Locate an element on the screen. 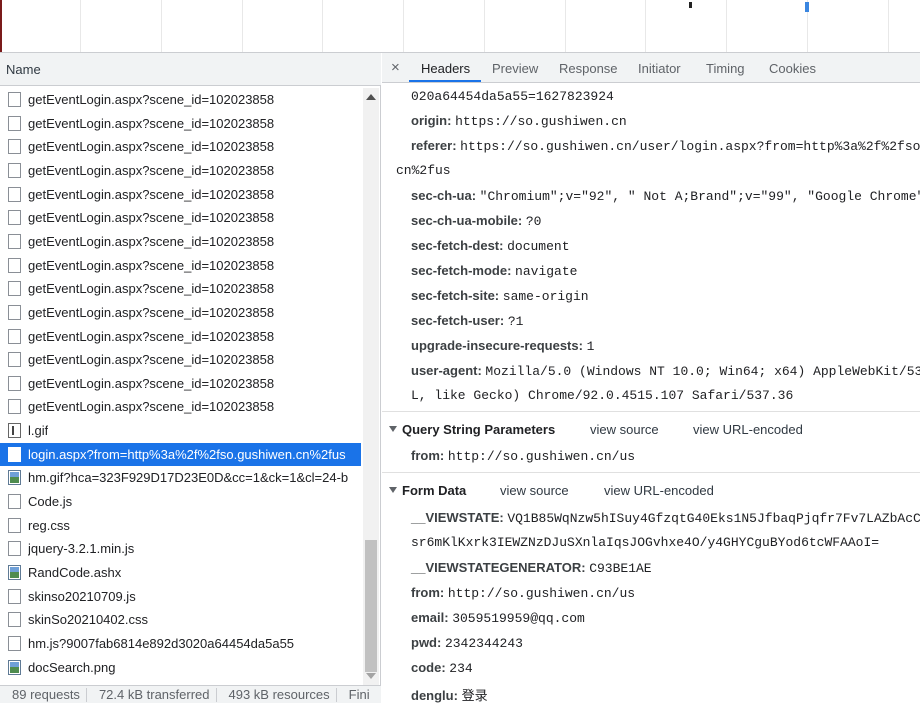 This screenshot has height=703, width=920. param-value: 3059519959@qq.com is located at coordinates (518, 618).